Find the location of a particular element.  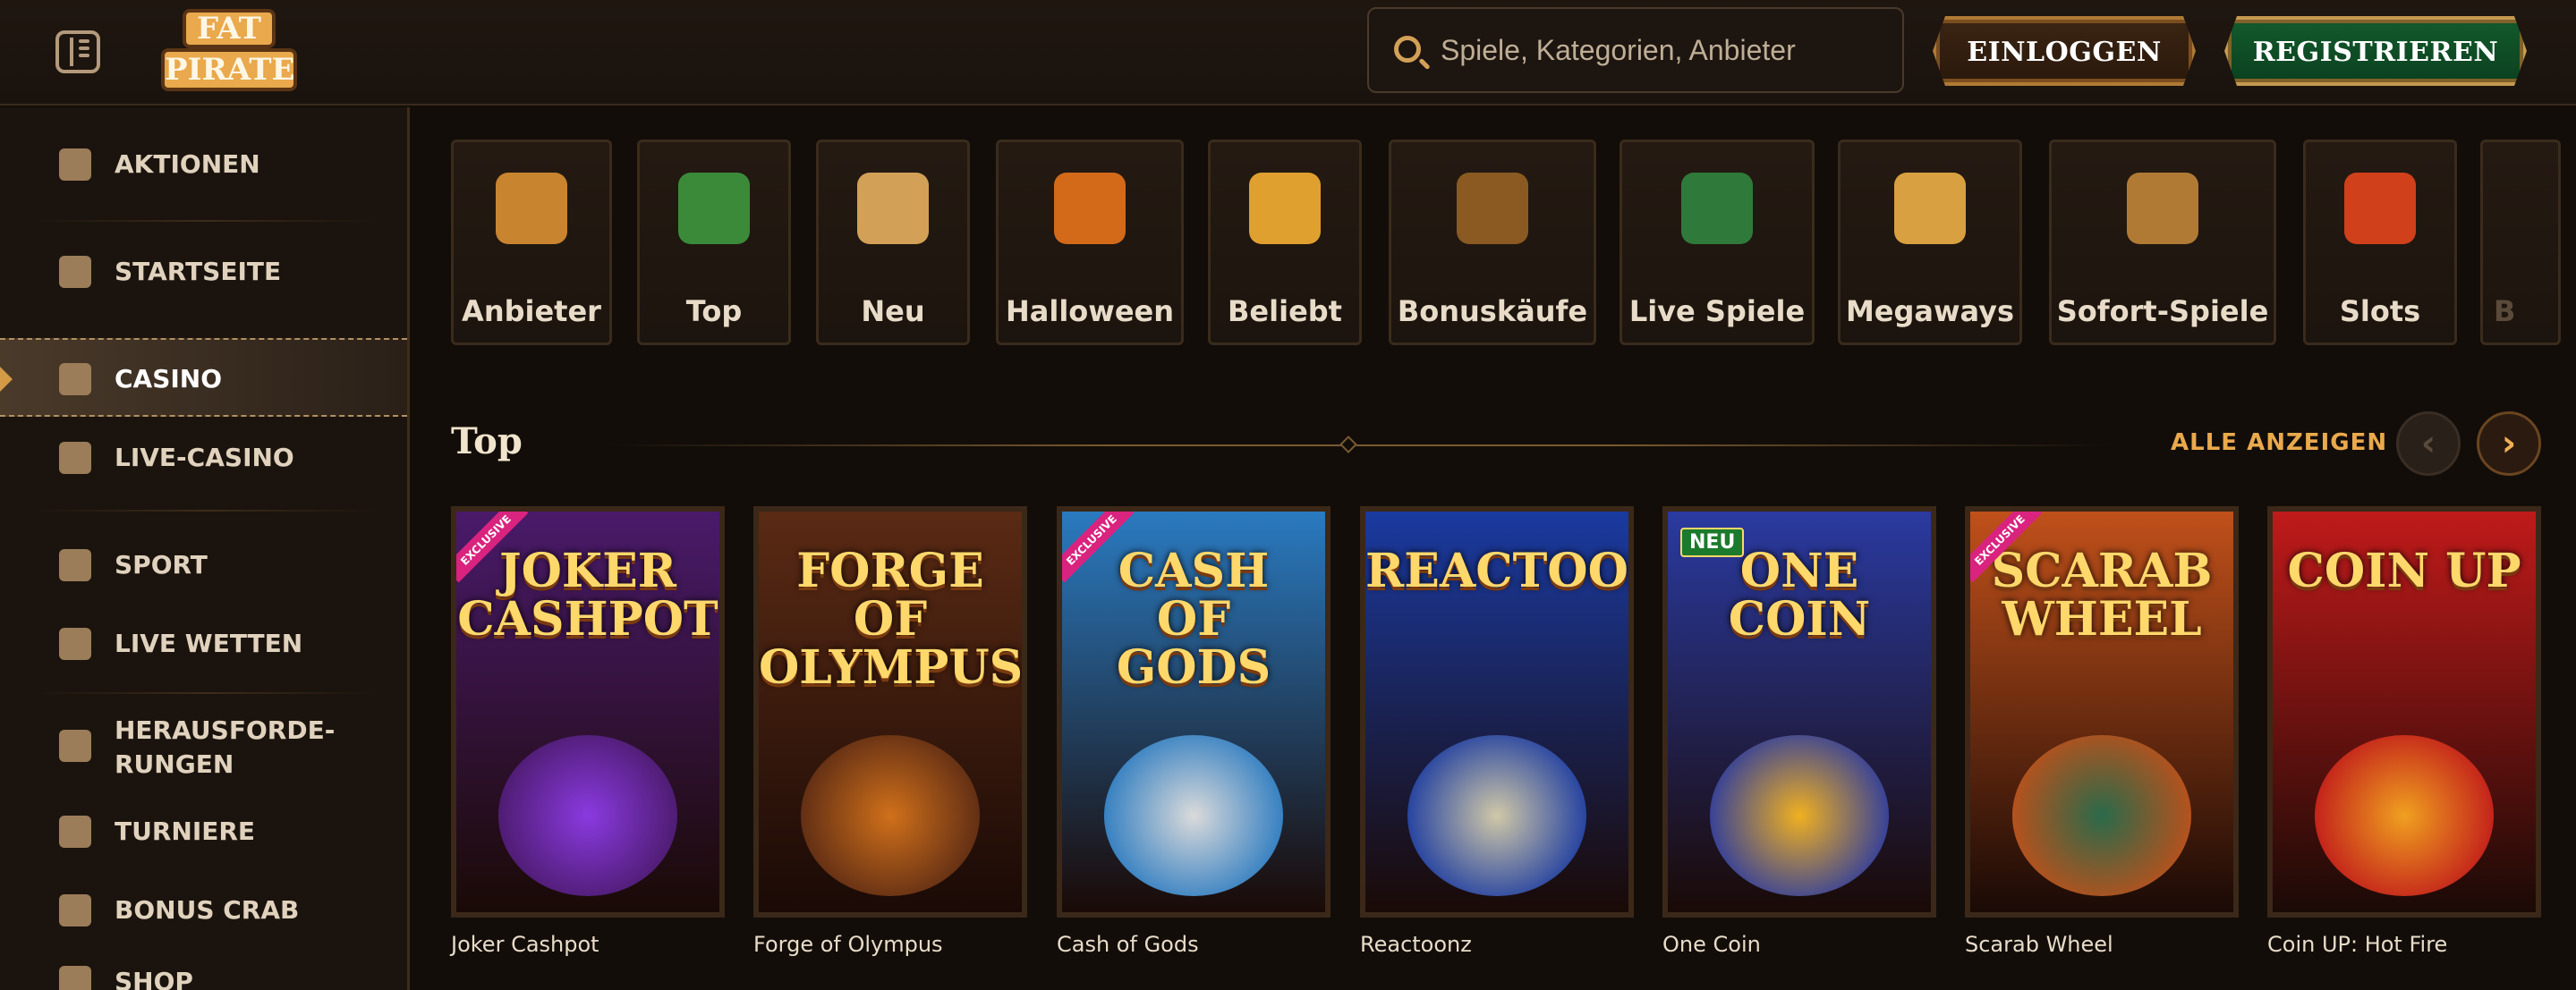

register-button: REGISTRIEREN is located at coordinates (2375, 51).